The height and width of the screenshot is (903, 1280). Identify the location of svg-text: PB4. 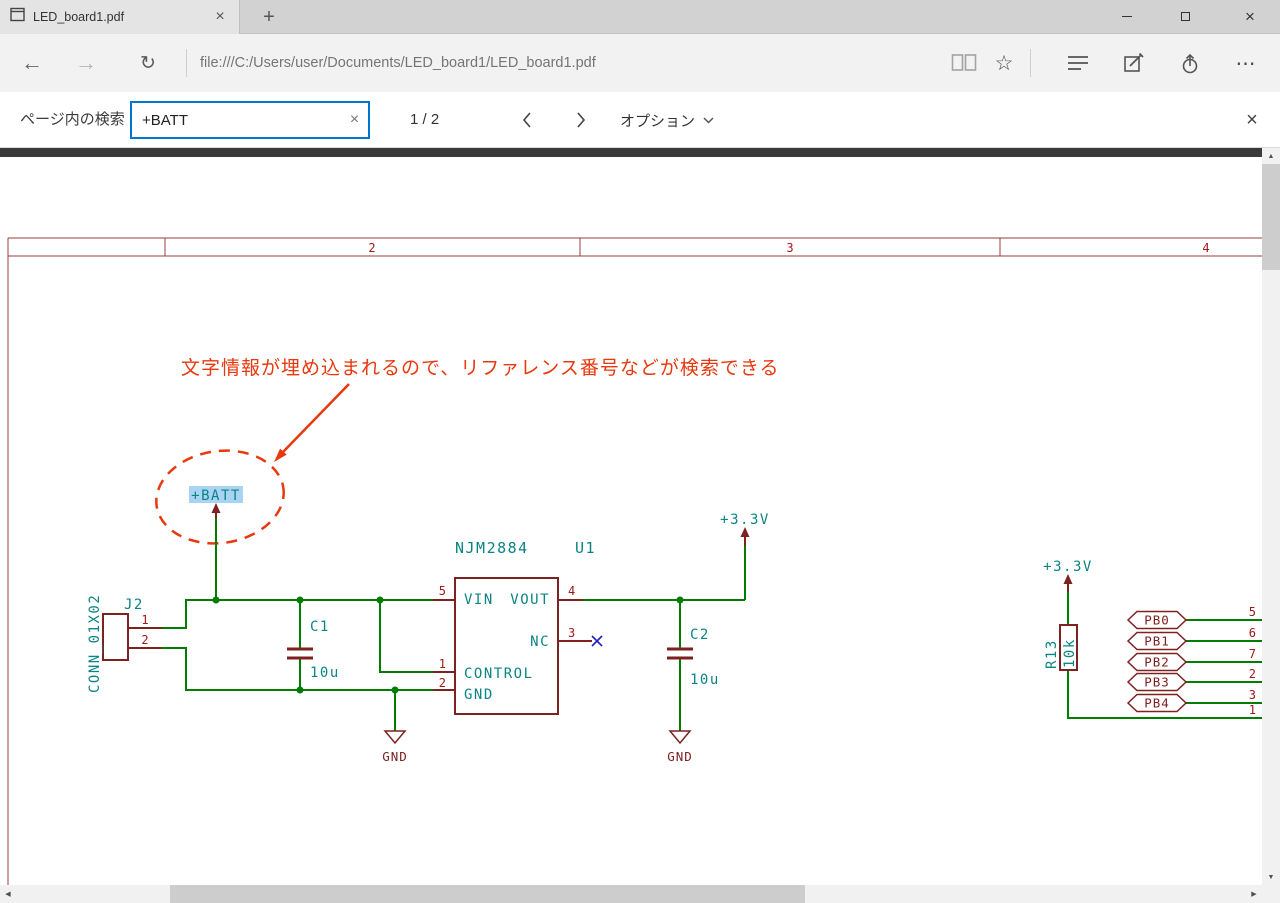
(1157, 703).